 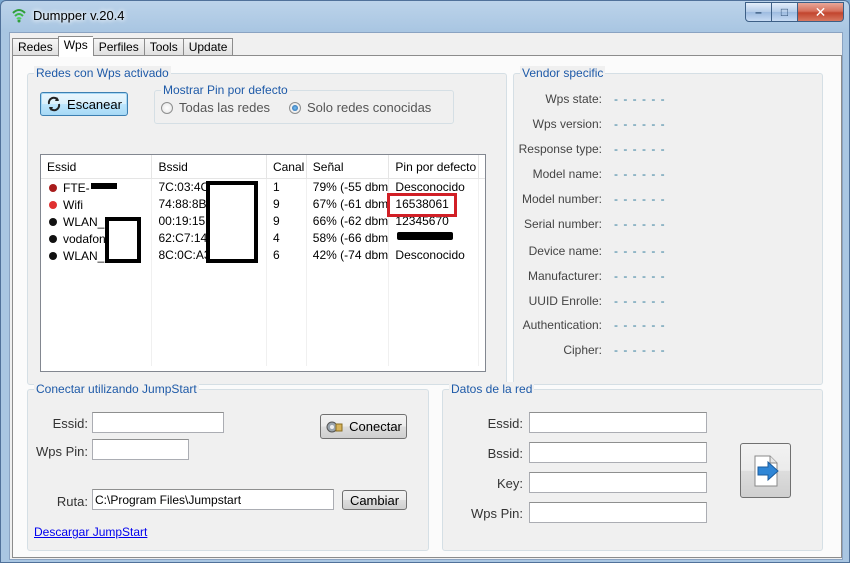 I want to click on pin-display-title: Mostrar Pin por defecto, so click(x=225, y=90).